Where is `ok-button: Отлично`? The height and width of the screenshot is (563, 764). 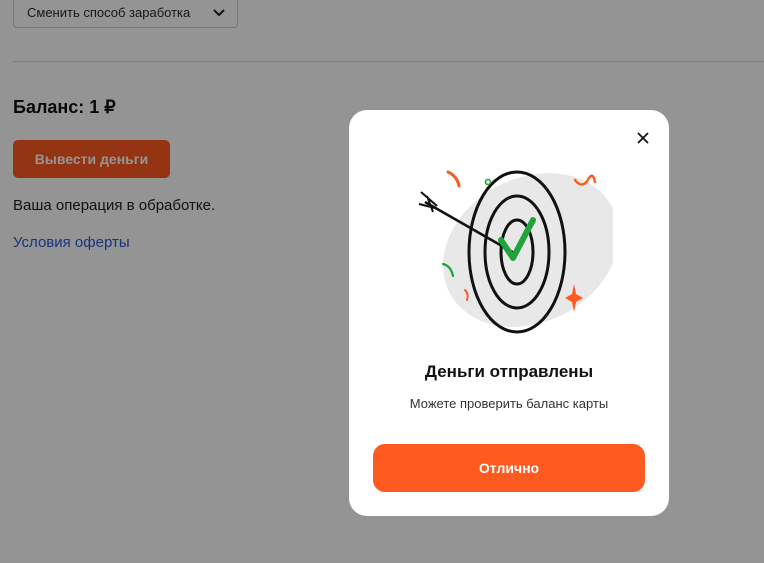
ok-button: Отлично is located at coordinates (509, 468).